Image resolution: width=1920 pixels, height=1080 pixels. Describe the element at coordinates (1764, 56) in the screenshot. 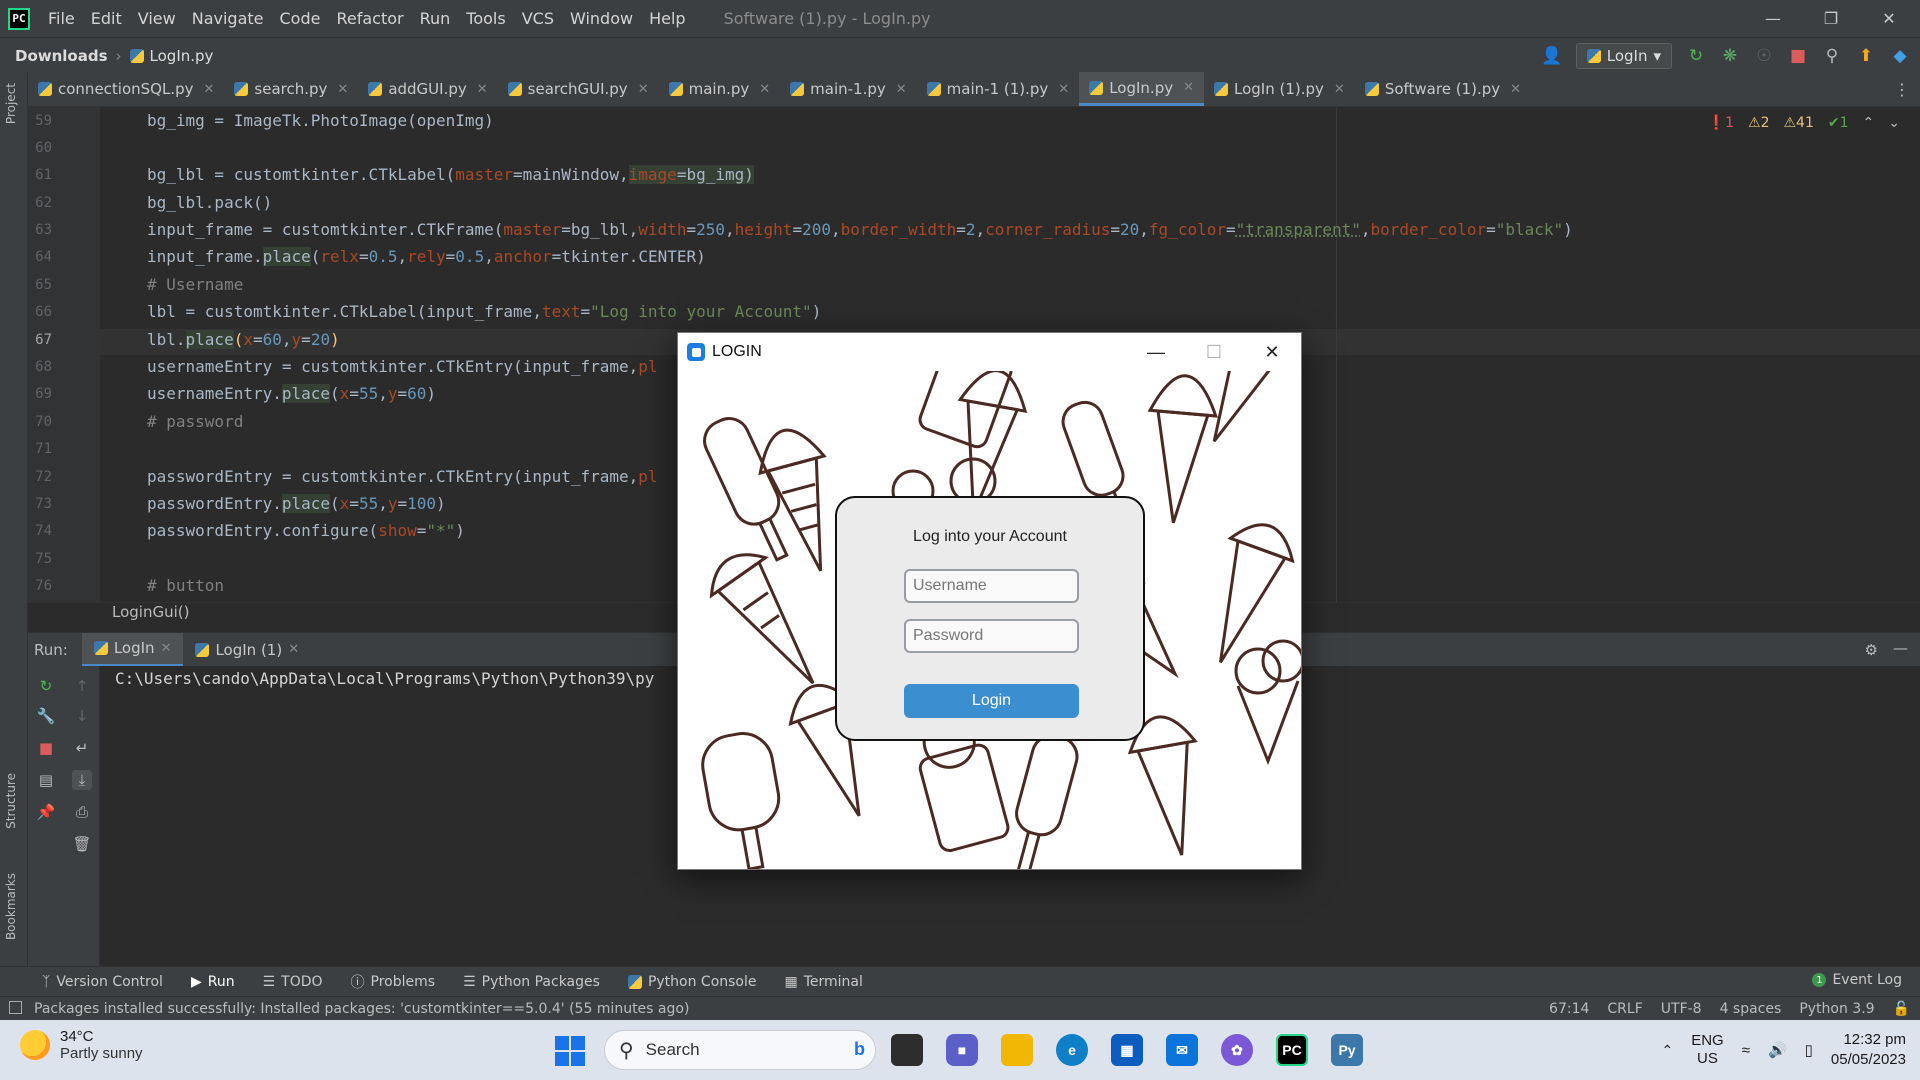

I see `coverage-icon: ☉` at that location.